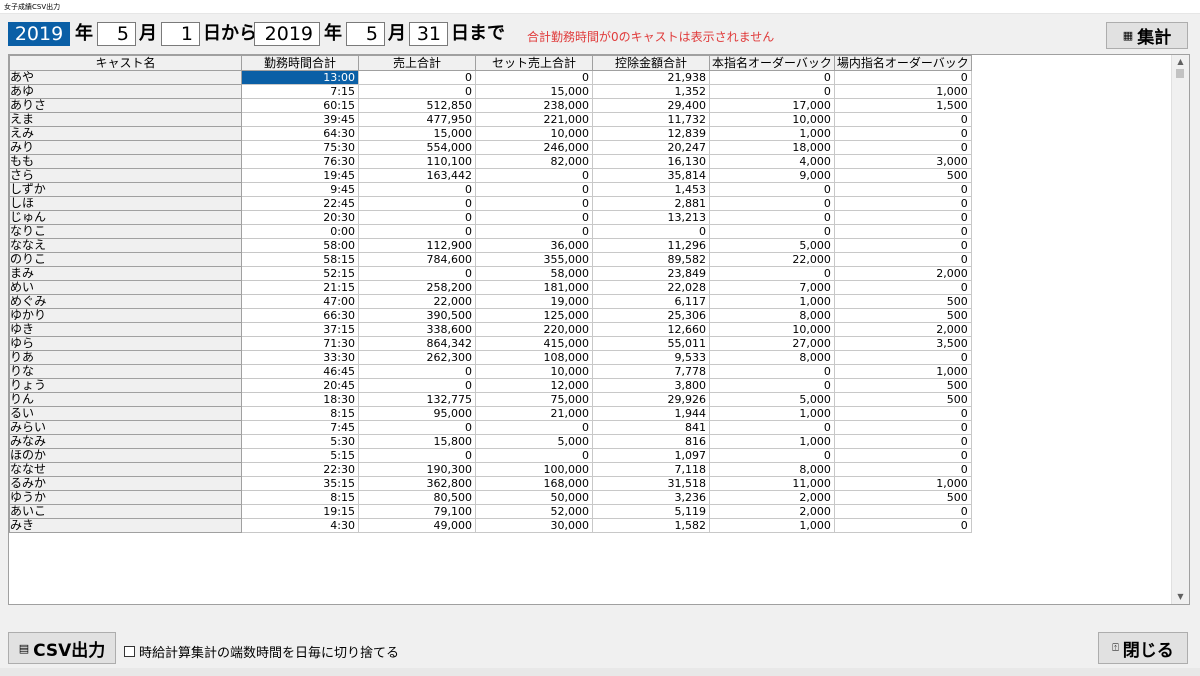  Describe the element at coordinates (417, 469) in the screenshot. I see `table-cell: 190,300` at that location.